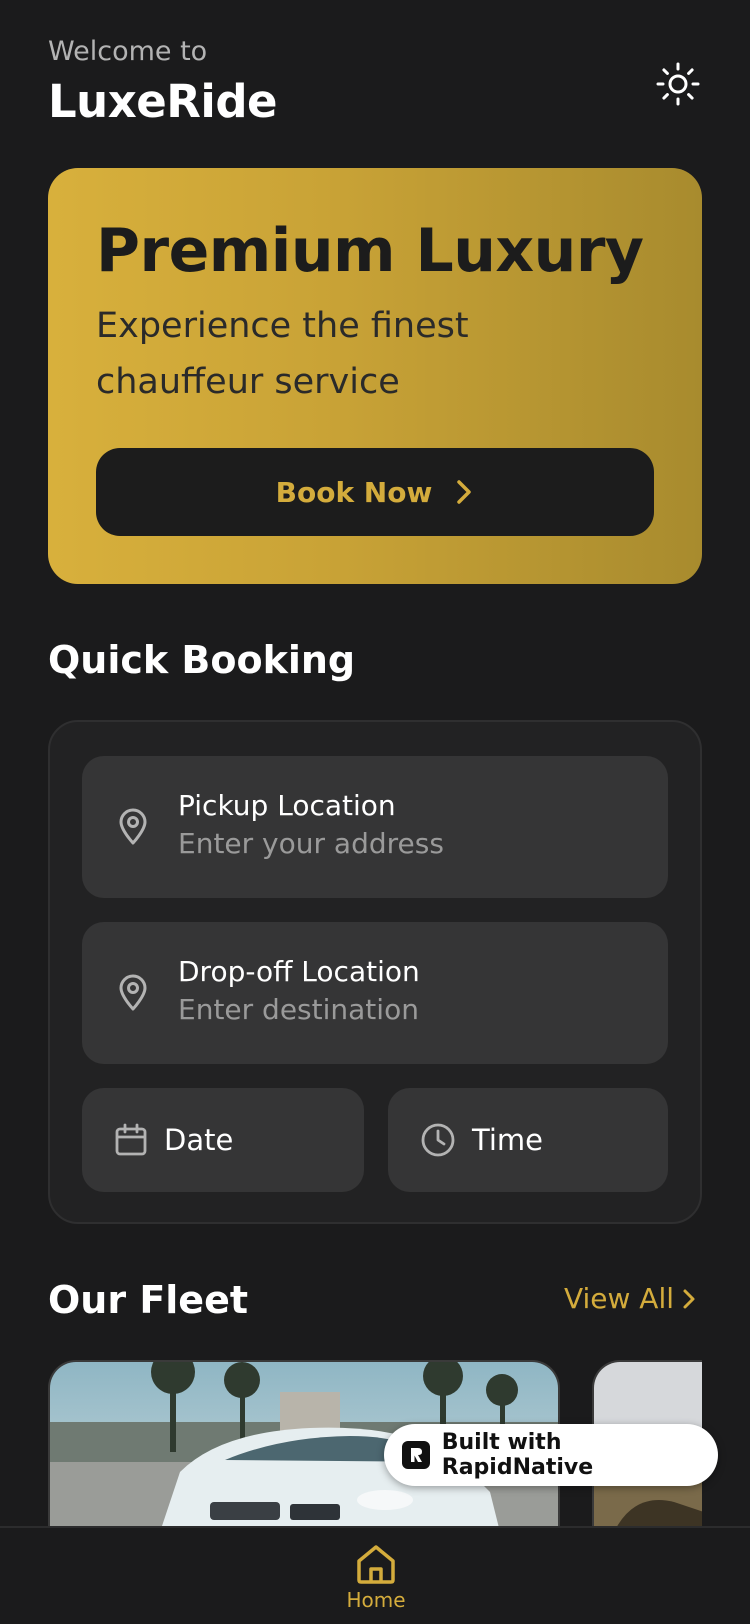  What do you see at coordinates (375, 84) in the screenshot?
I see `header: Welcome to LuxeRide` at bounding box center [375, 84].